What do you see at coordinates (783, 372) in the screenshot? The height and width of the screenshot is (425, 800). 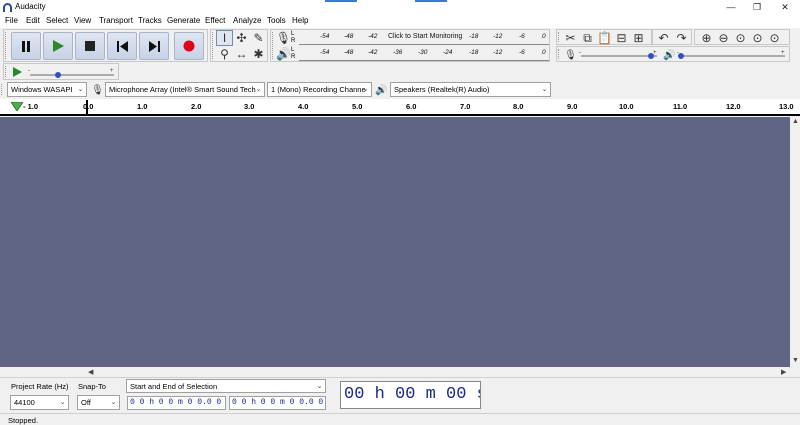 I see `scroll-right-icon: ▶` at bounding box center [783, 372].